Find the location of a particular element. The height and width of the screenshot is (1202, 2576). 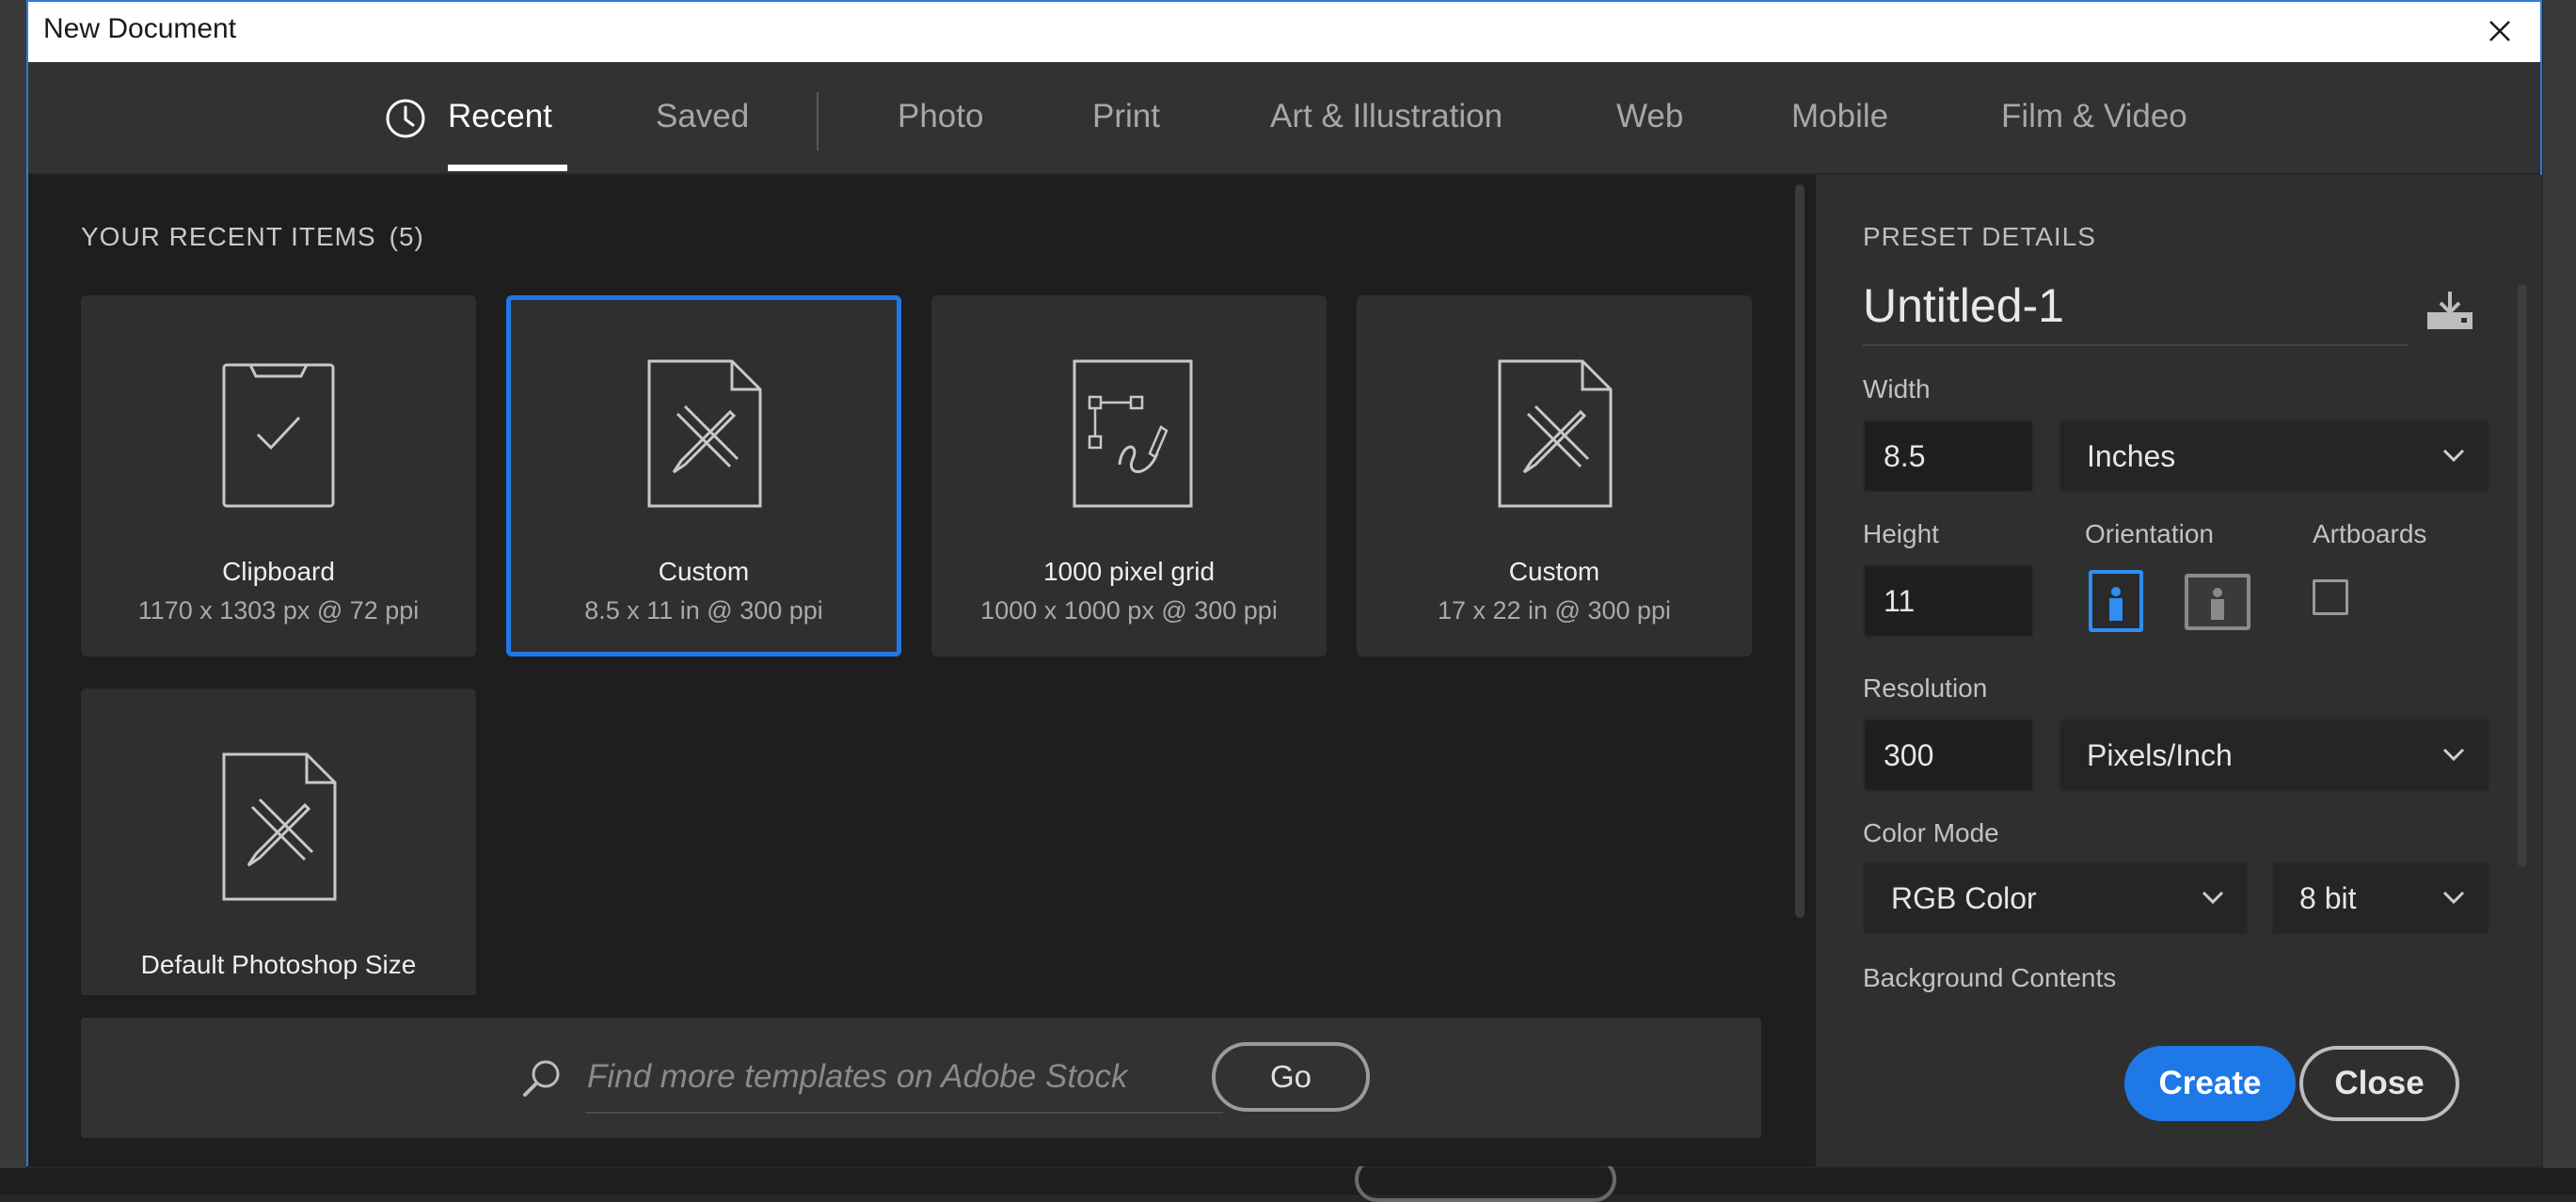

save-preset-icon is located at coordinates (2450, 310).